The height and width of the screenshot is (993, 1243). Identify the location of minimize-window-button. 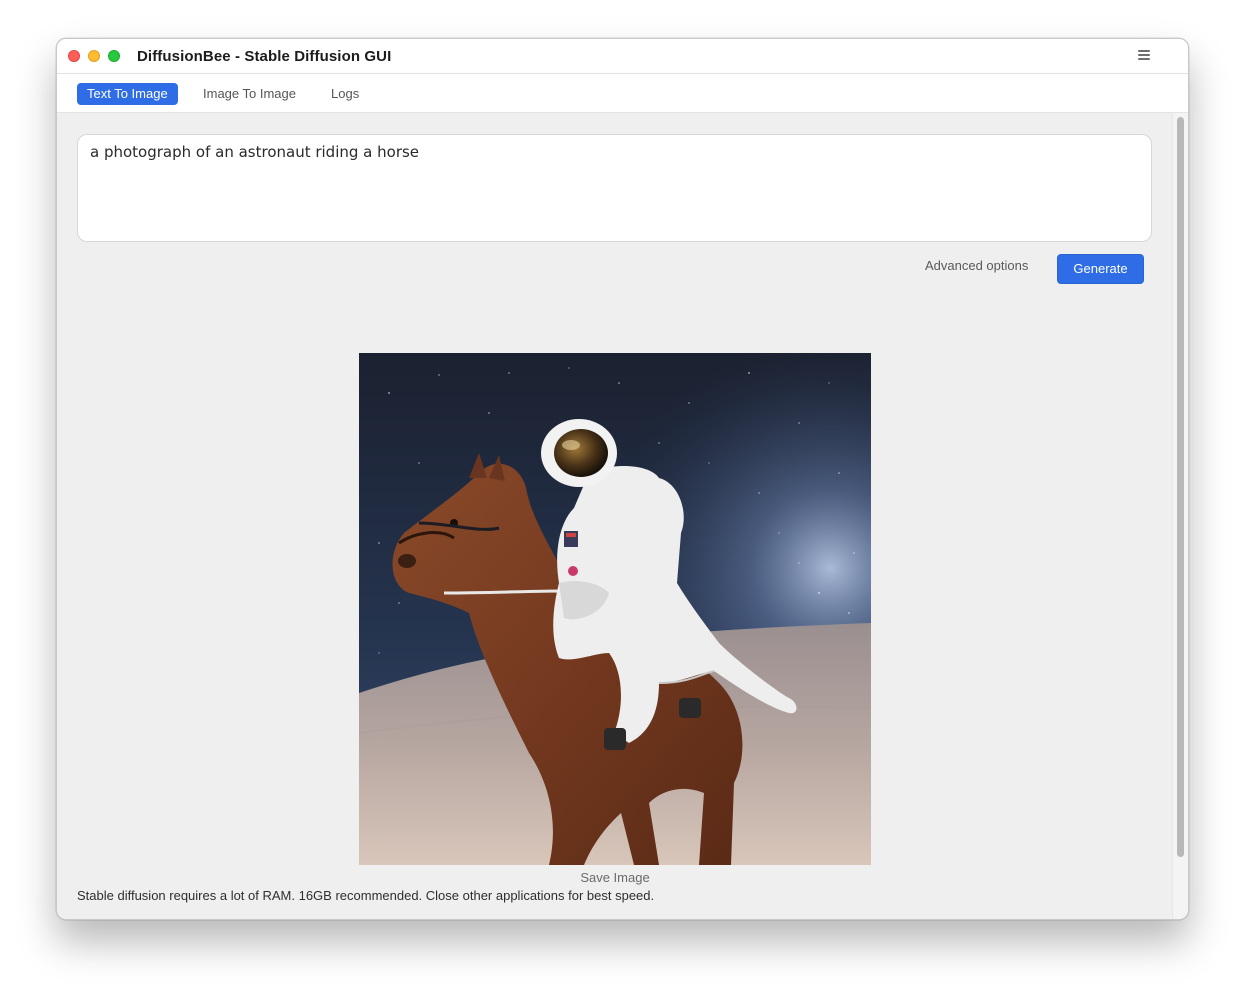
(94, 56).